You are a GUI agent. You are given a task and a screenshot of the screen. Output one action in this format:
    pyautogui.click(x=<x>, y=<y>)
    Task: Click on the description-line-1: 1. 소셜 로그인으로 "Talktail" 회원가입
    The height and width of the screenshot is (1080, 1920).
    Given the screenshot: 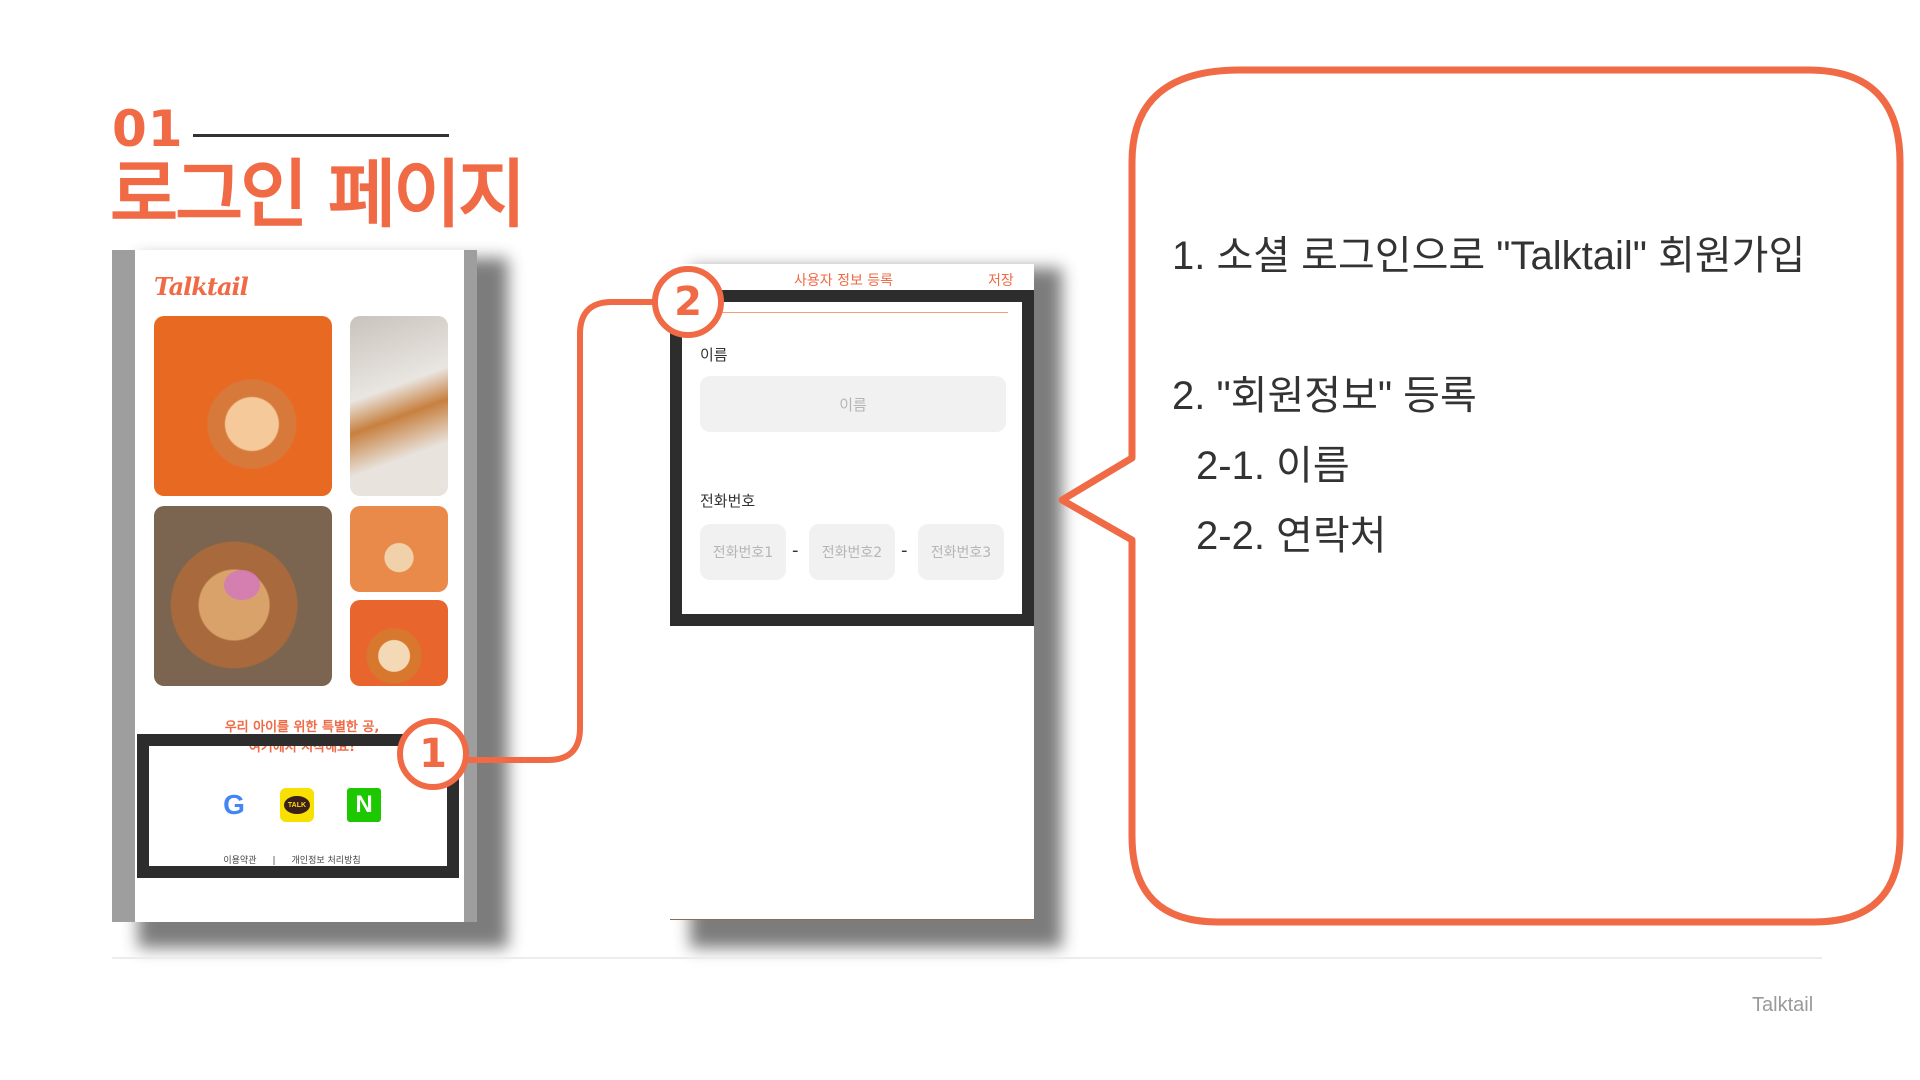 What is the action you would take?
    pyautogui.click(x=1489, y=256)
    